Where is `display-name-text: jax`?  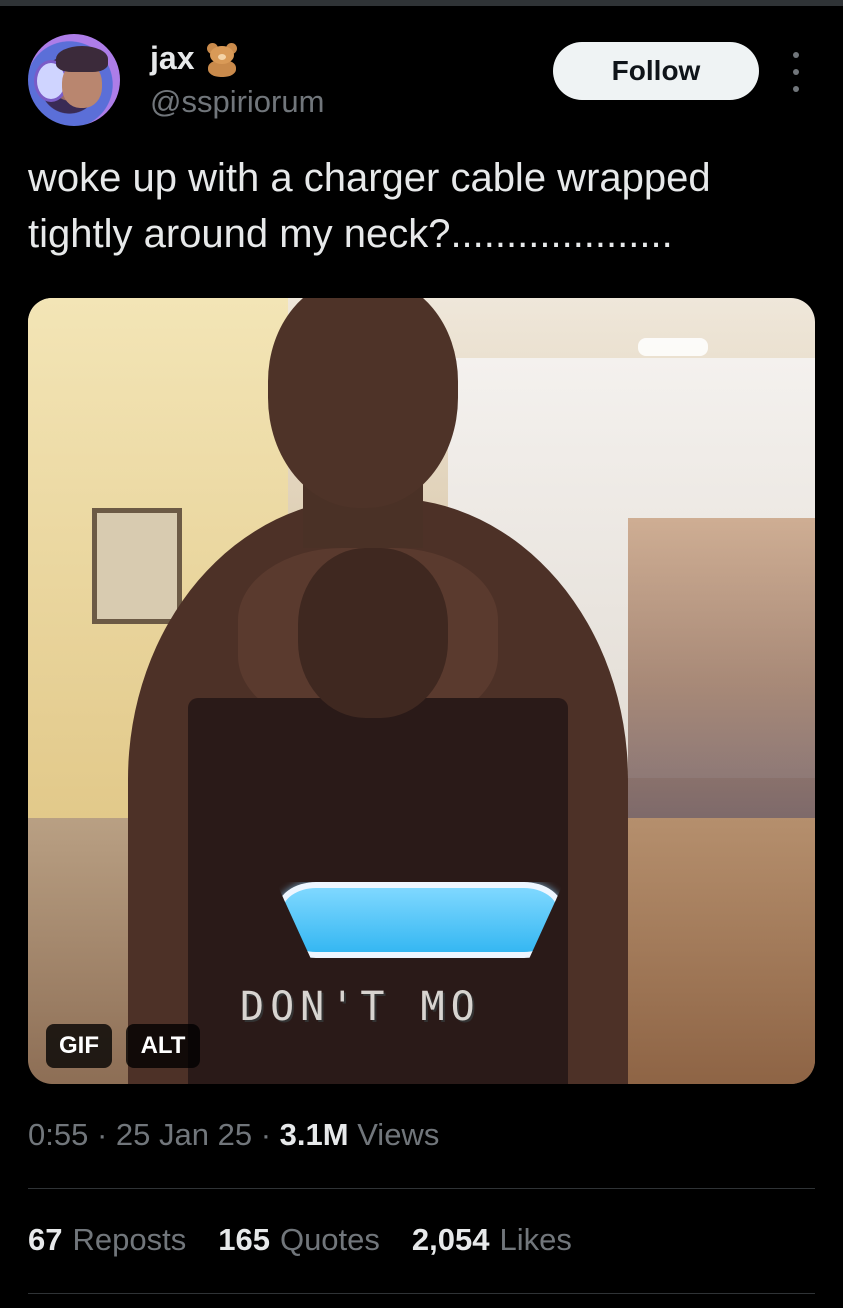 display-name-text: jax is located at coordinates (172, 58).